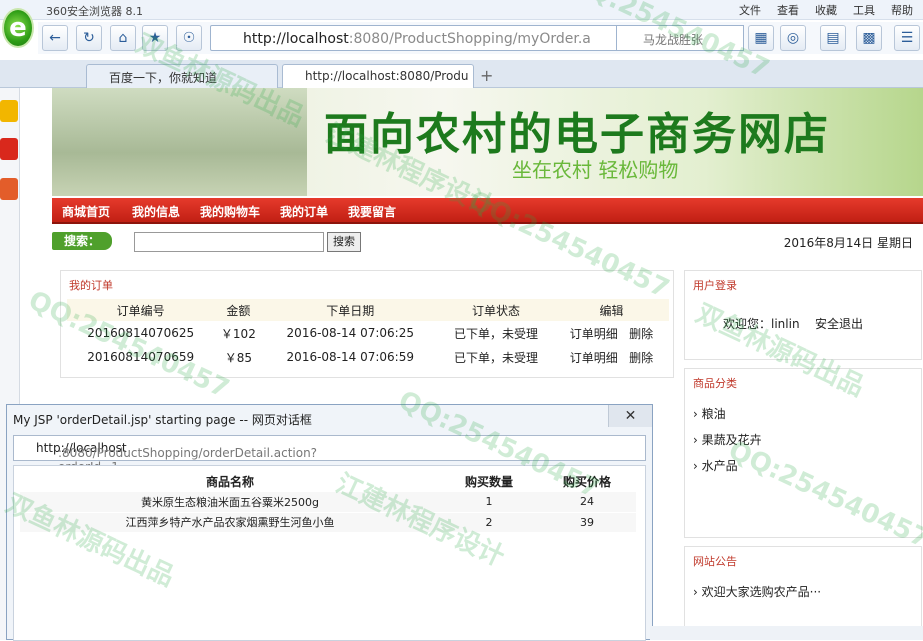  I want to click on col-product-name: 商品名称, so click(230, 481).